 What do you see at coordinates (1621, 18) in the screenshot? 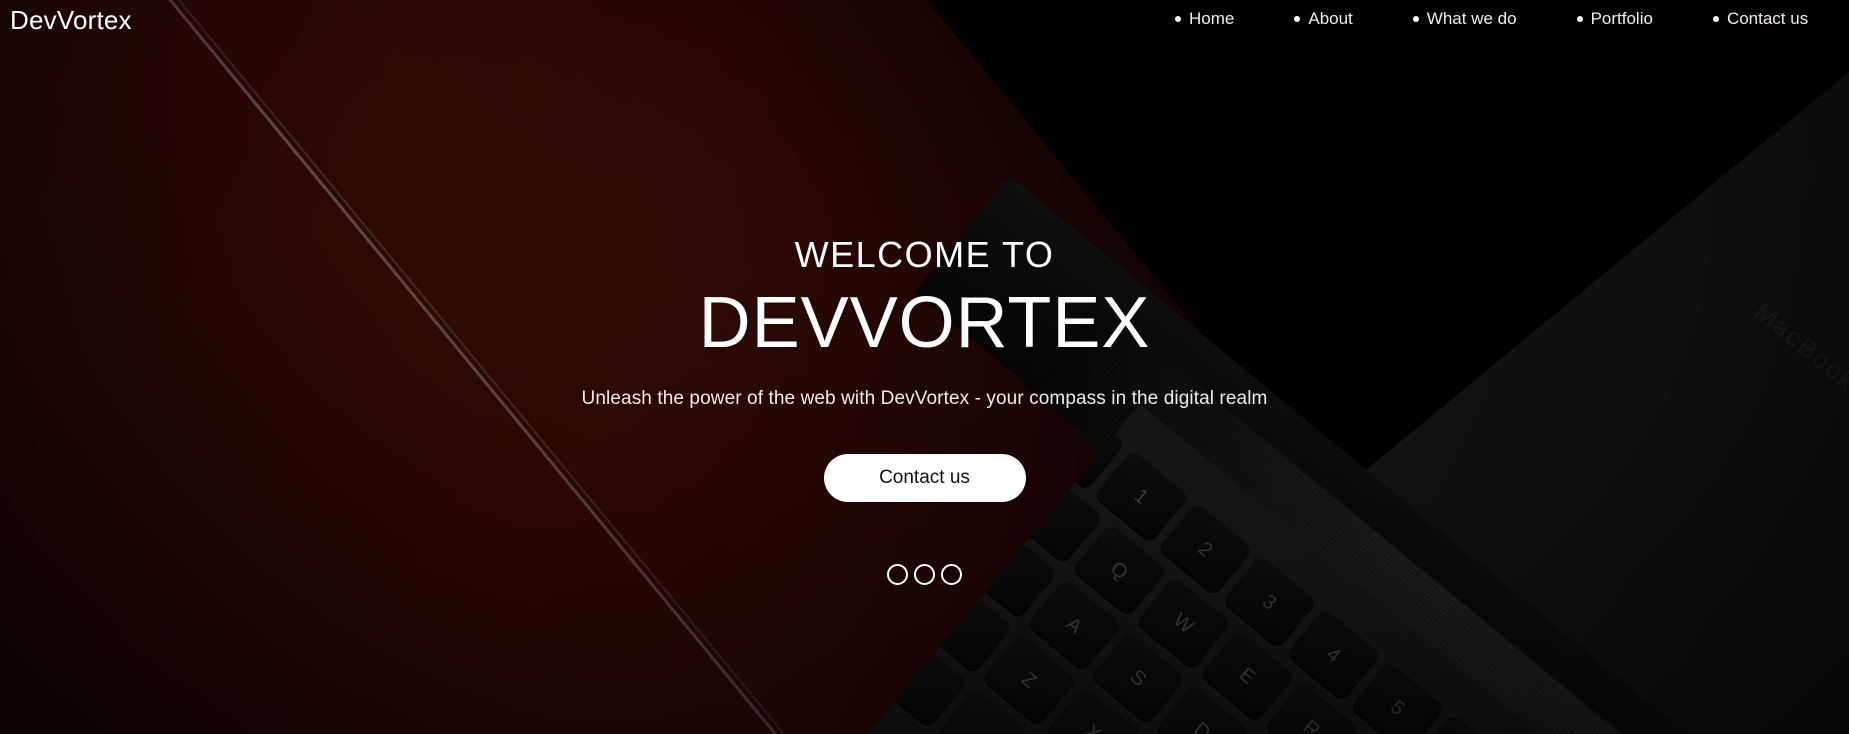
I see `nav-item-label: Portfolio` at bounding box center [1621, 18].